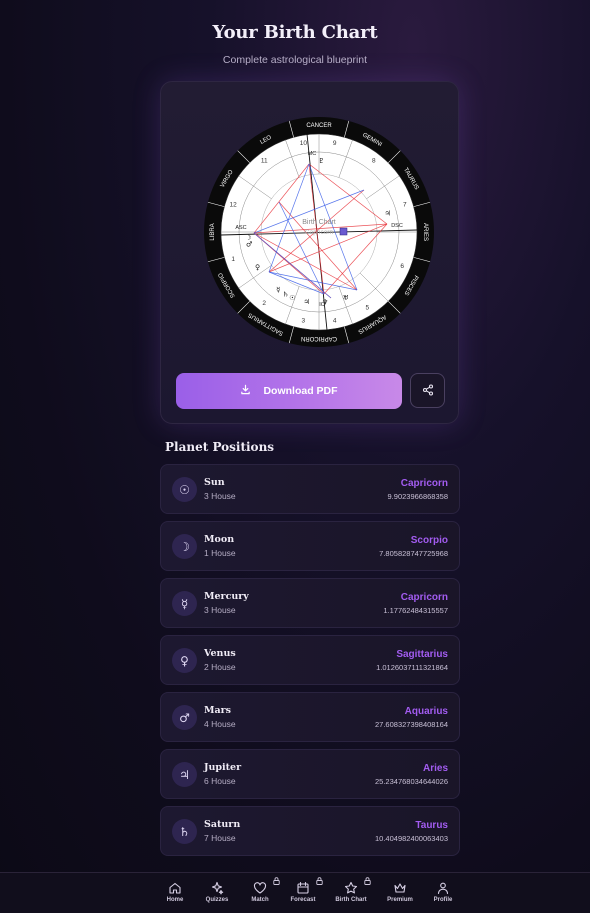  What do you see at coordinates (184, 489) in the screenshot?
I see `sun-glyph-icon: ☉` at bounding box center [184, 489].